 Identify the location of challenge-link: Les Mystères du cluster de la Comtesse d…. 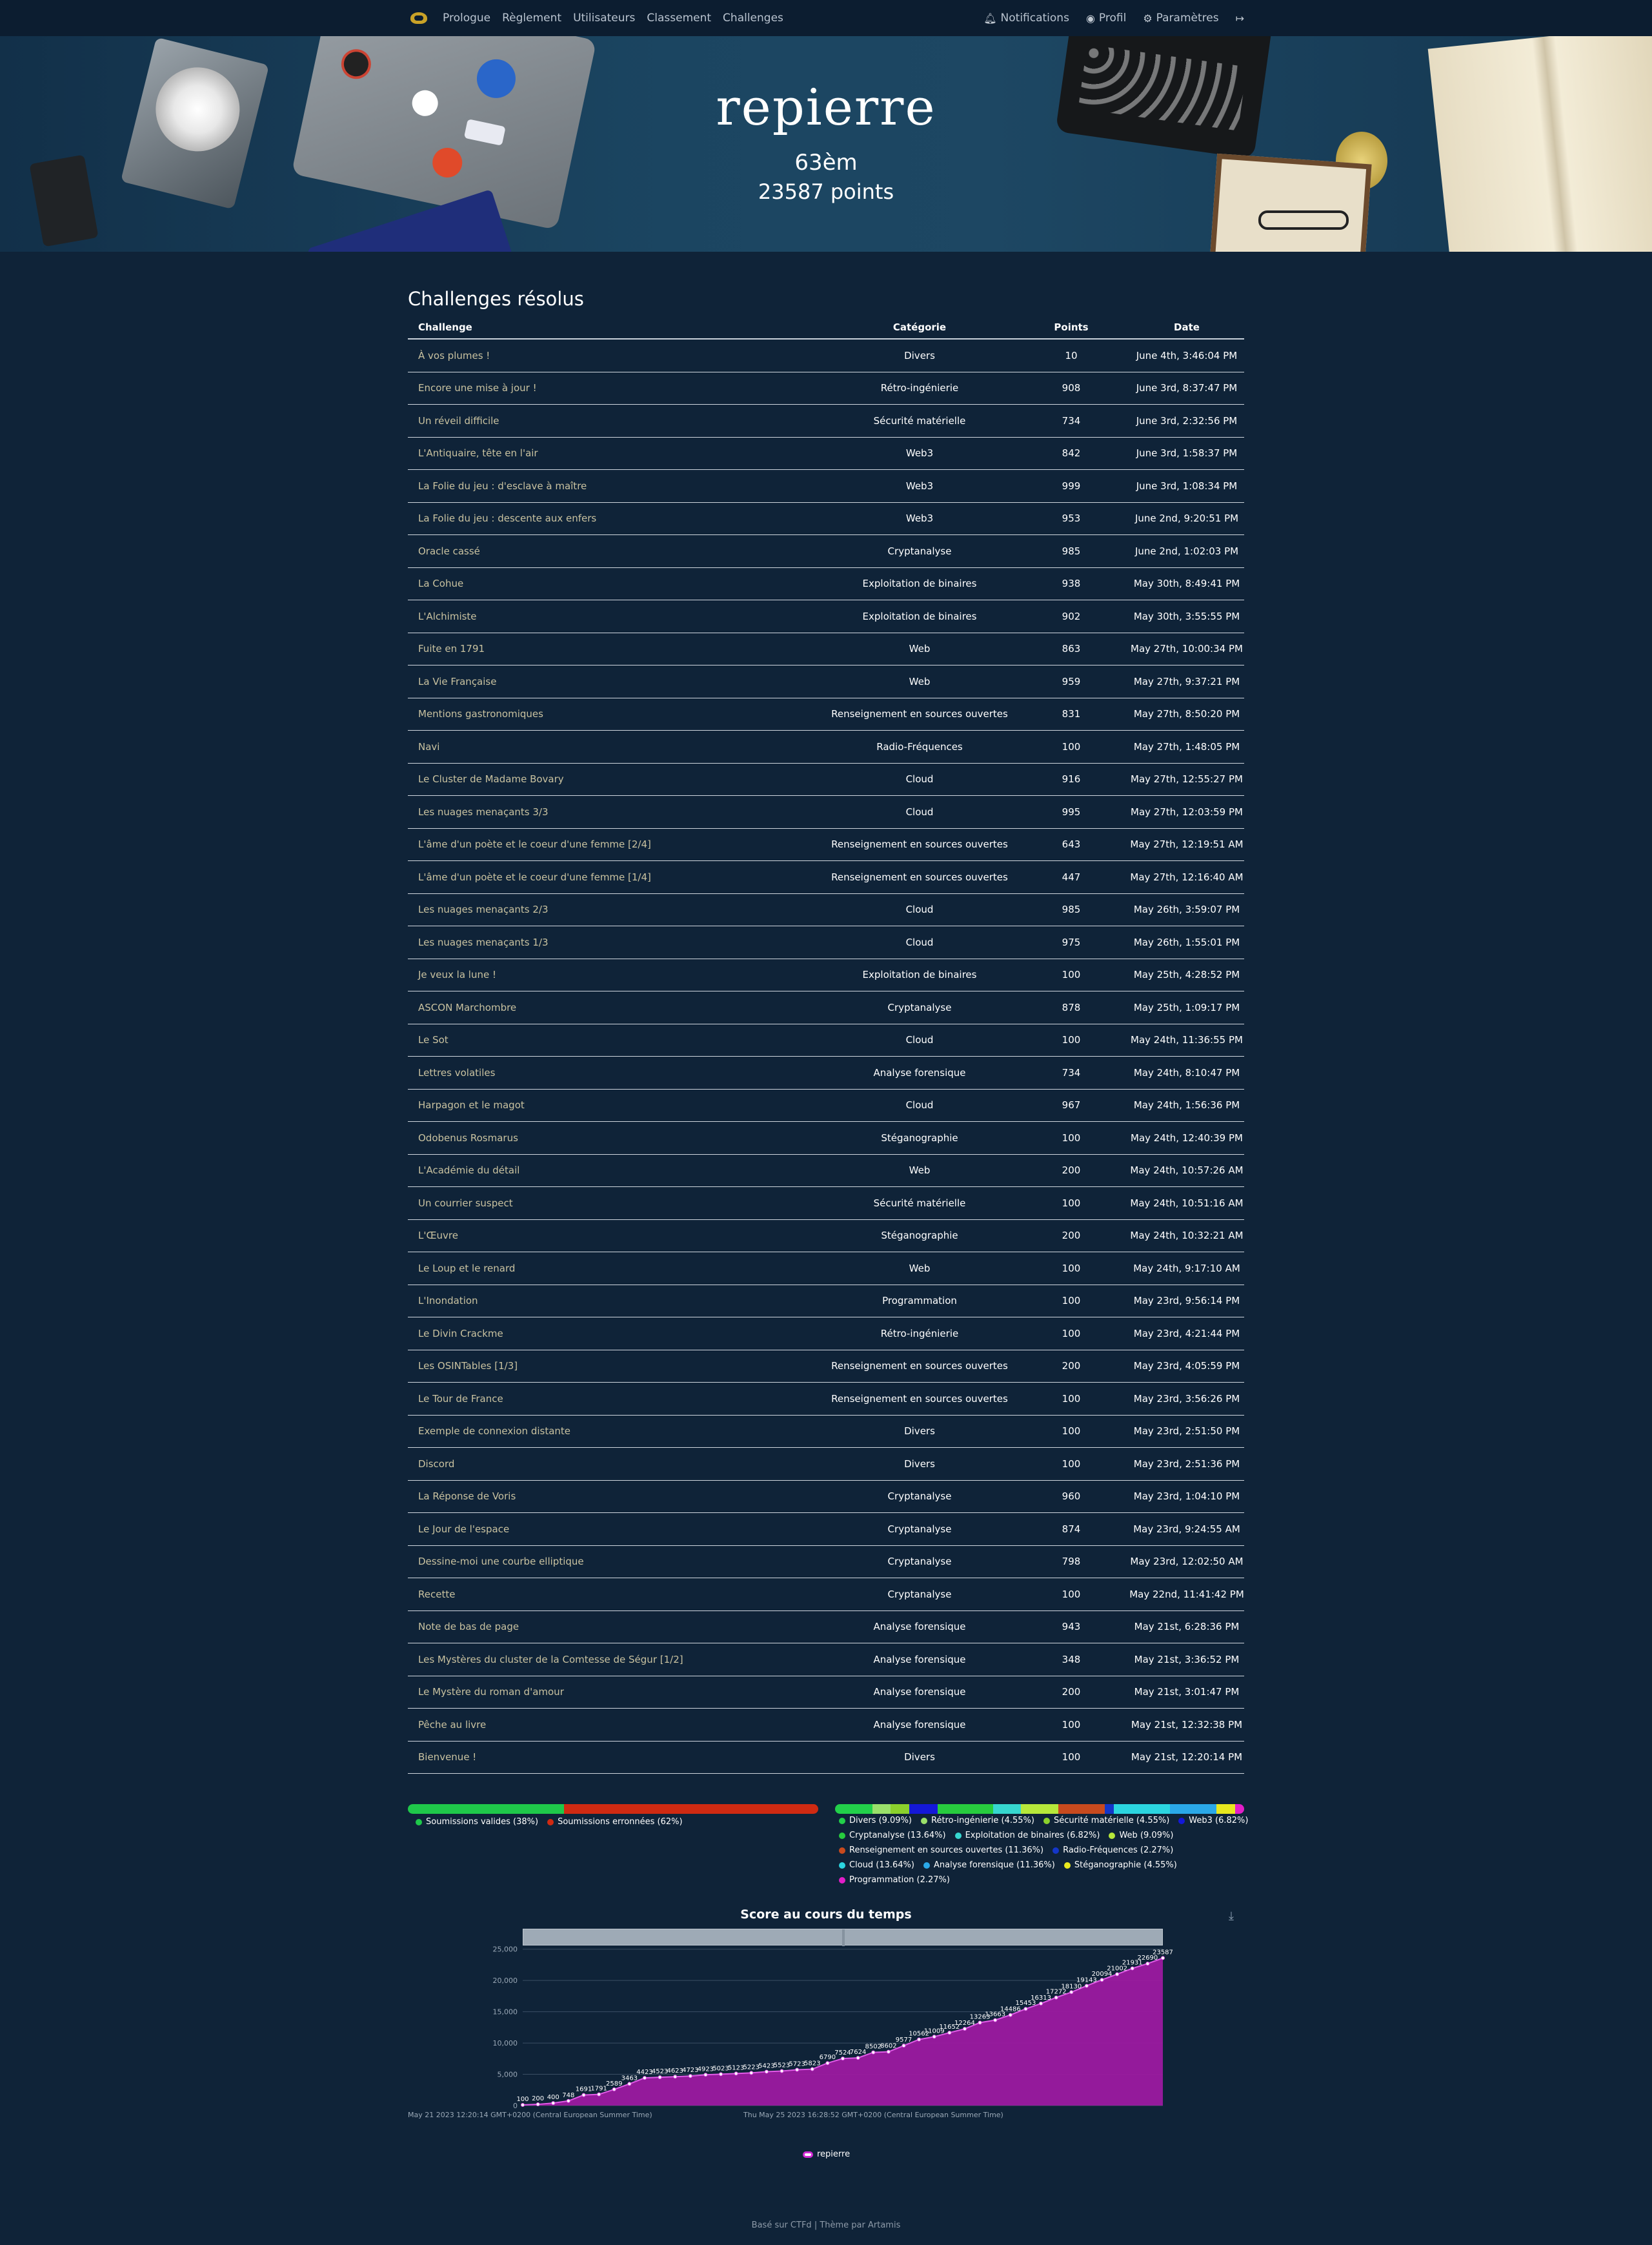
(617, 1659).